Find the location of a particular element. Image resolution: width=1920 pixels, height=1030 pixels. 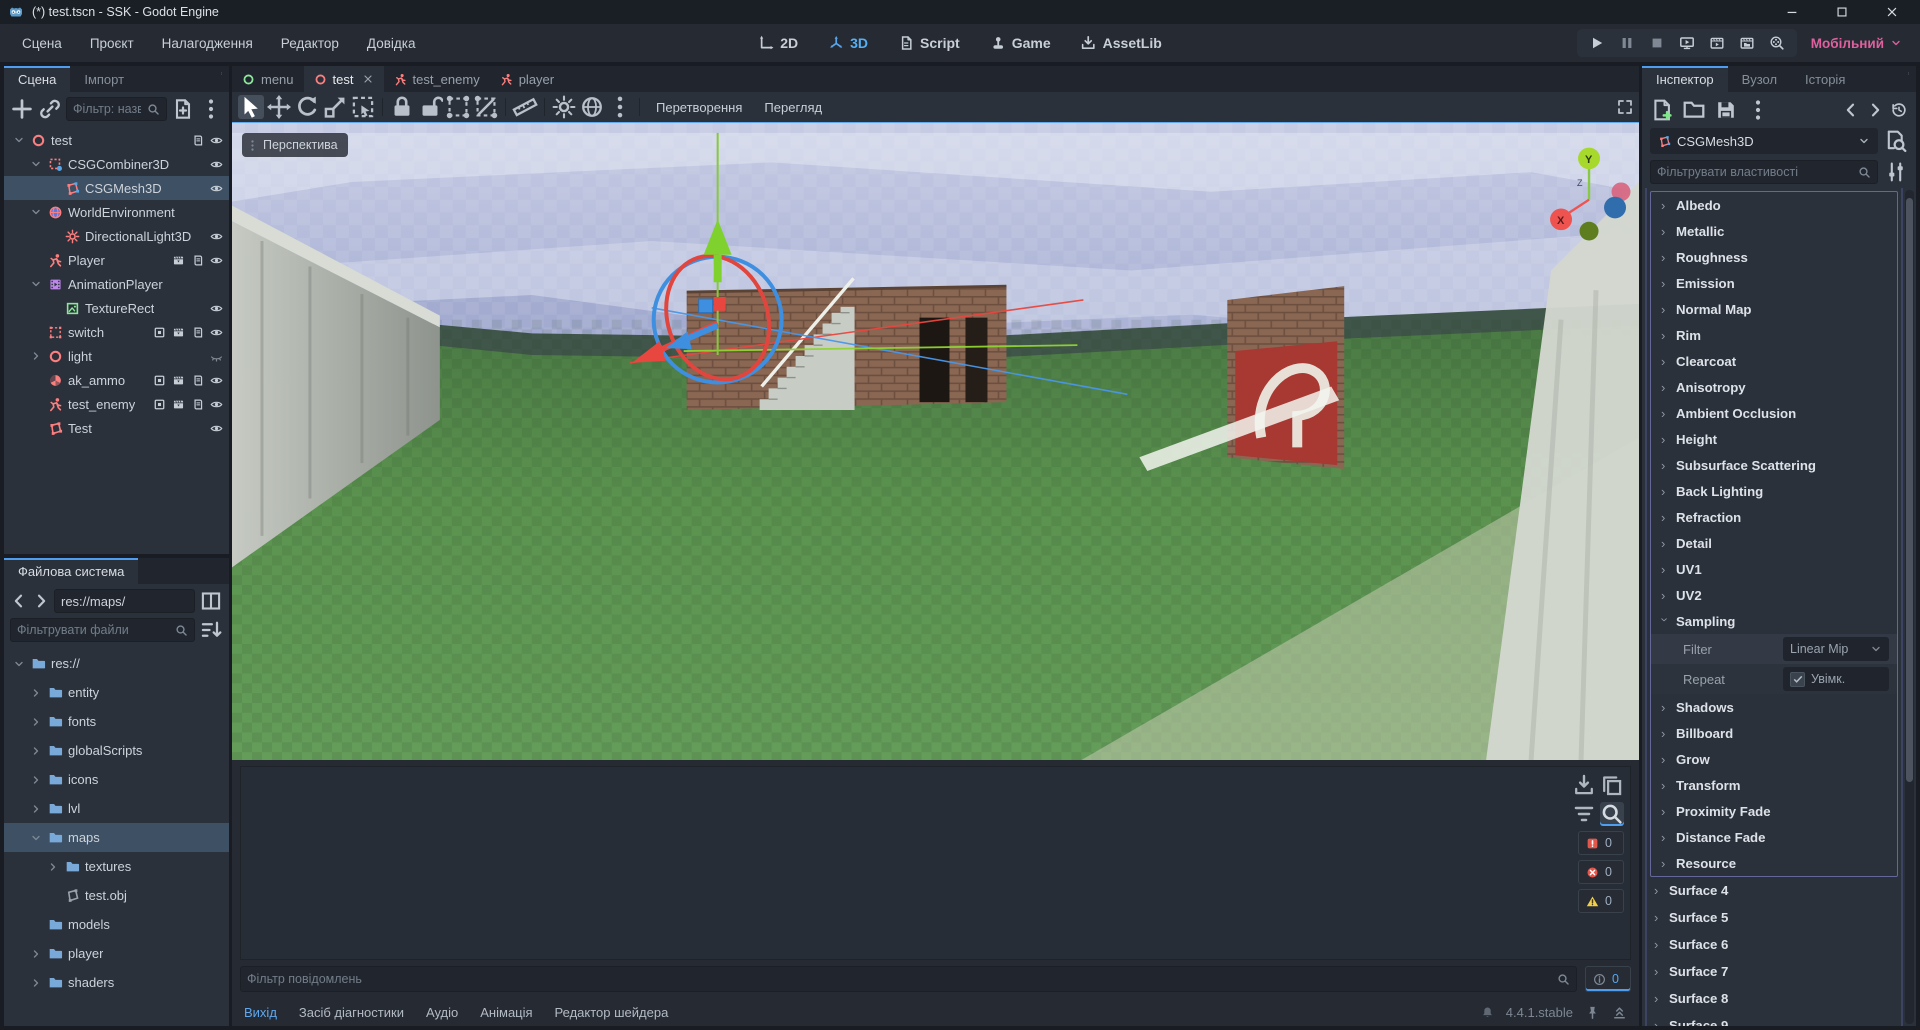

inspector-filter-input is located at coordinates (1754, 172).